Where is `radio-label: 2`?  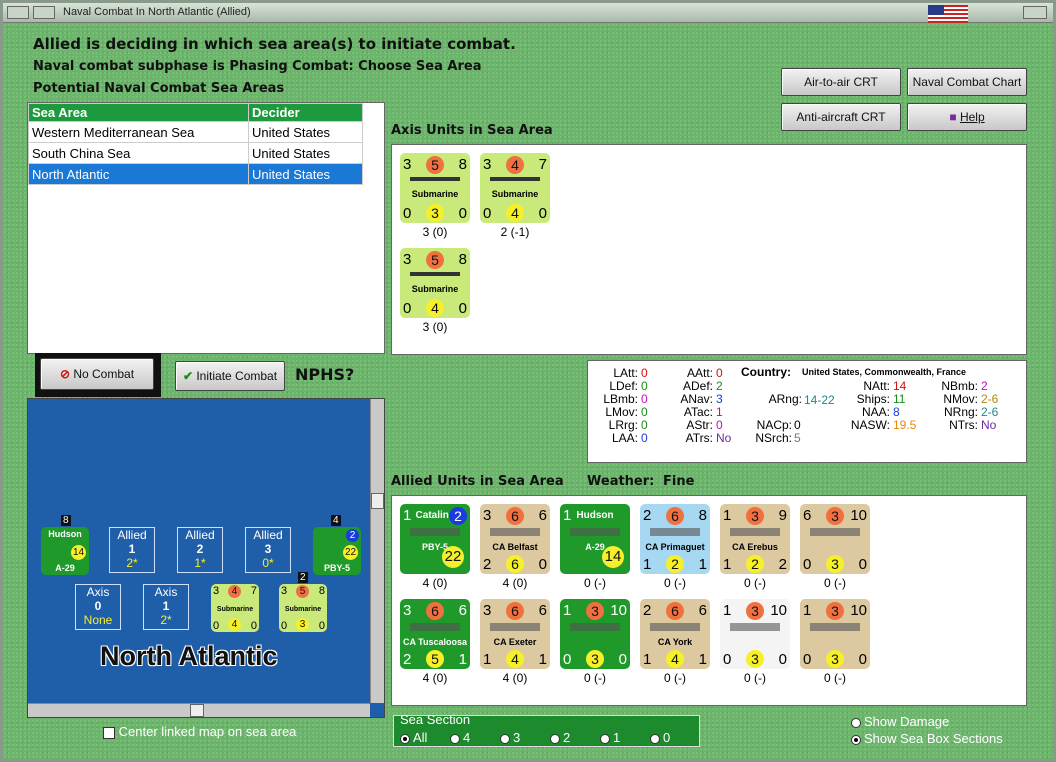
radio-label: 2 is located at coordinates (567, 737).